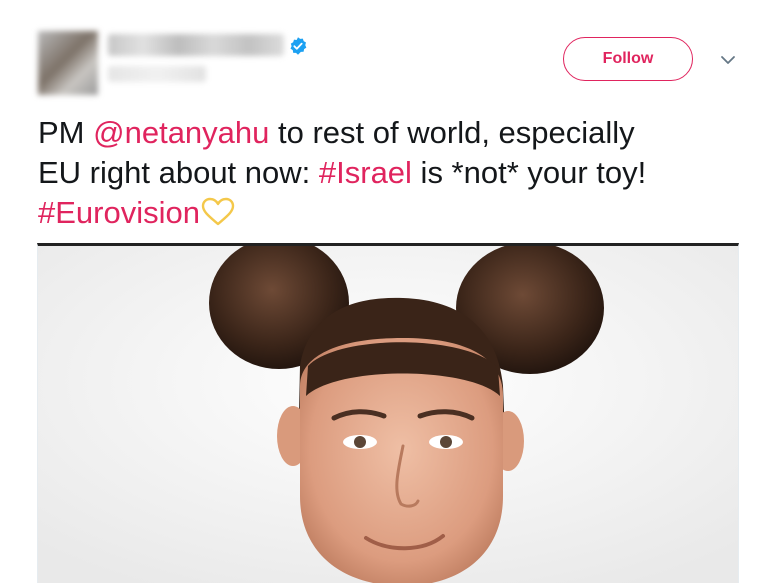 This screenshot has width=777, height=583. Describe the element at coordinates (66, 132) in the screenshot. I see `tweet-text-line1-prefix: PM` at that location.